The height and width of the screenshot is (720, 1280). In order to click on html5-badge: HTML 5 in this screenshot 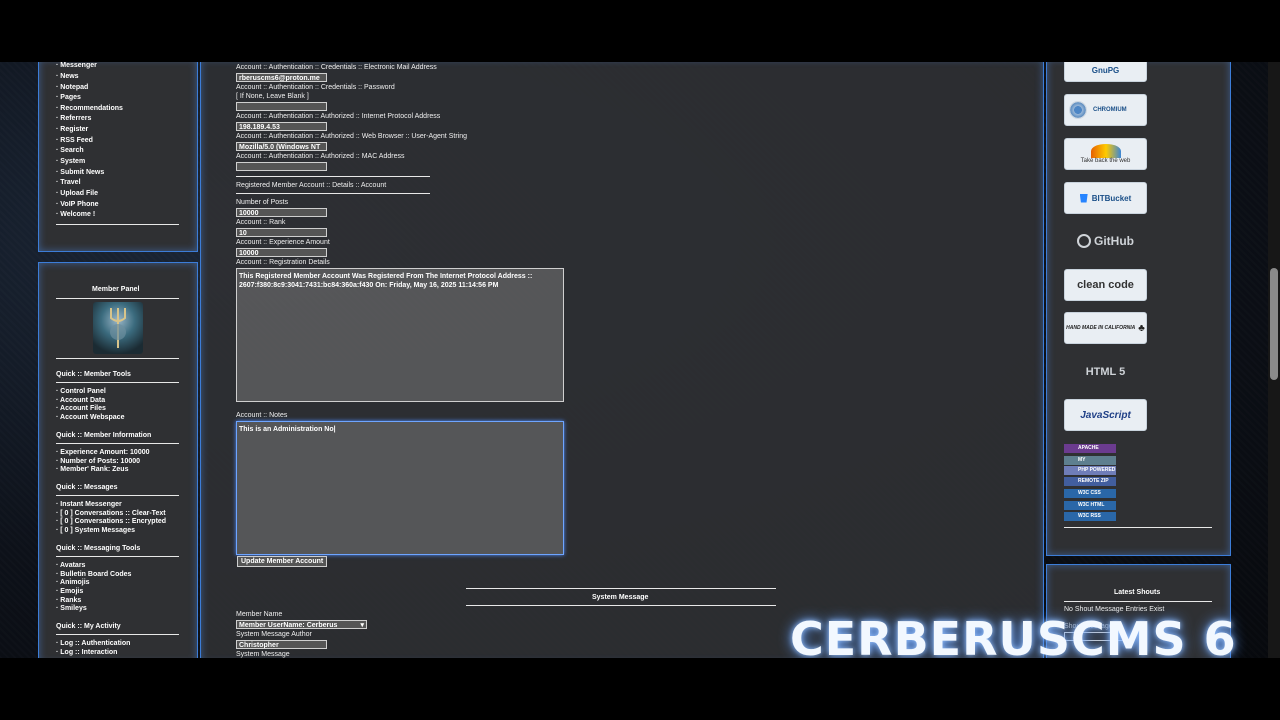, I will do `click(1105, 372)`.